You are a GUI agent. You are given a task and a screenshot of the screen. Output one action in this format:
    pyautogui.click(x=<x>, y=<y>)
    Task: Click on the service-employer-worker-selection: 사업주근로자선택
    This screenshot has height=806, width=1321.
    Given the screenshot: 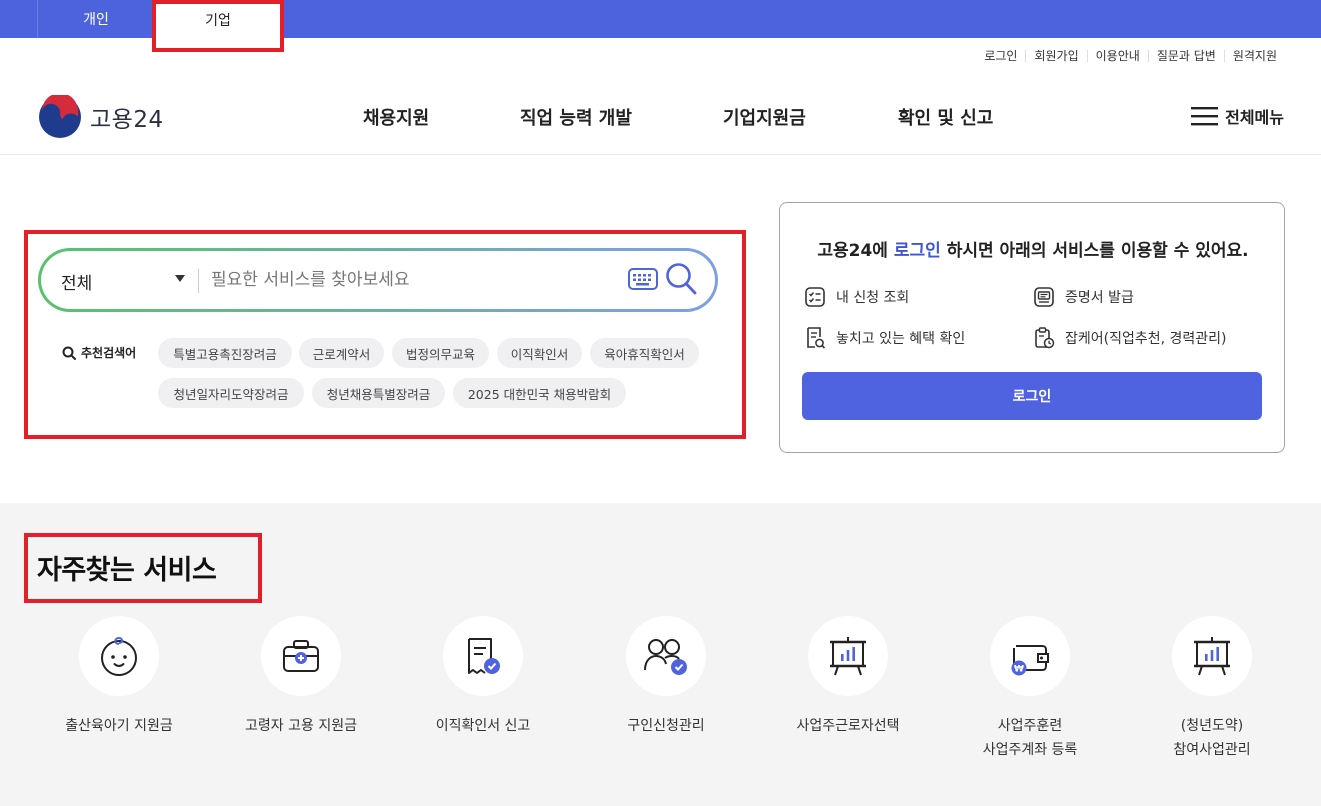 What is the action you would take?
    pyautogui.click(x=848, y=677)
    